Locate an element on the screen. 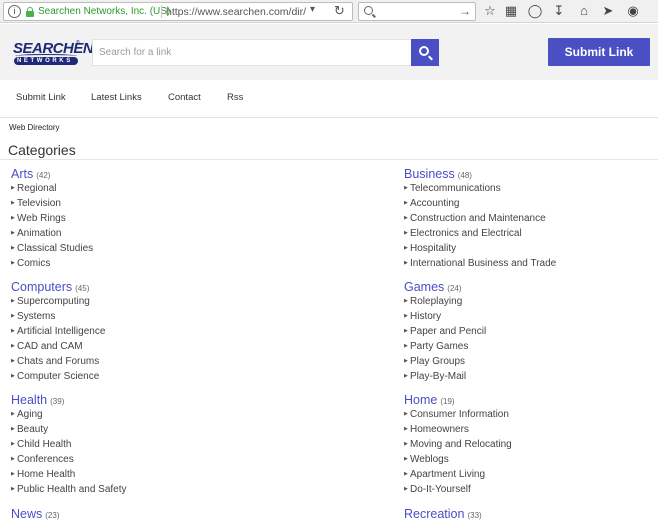 This screenshot has height=525, width=658. list-item: ▶ Regional is located at coordinates (52, 188).